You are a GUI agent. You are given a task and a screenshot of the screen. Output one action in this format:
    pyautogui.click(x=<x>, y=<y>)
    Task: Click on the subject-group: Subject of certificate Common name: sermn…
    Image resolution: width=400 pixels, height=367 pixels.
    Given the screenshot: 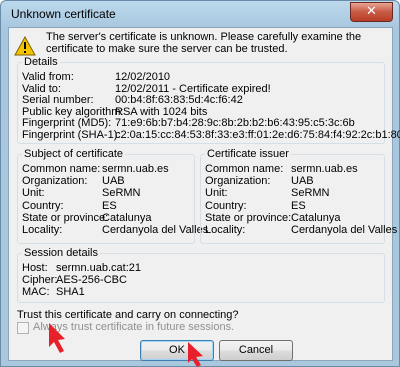 What is the action you would take?
    pyautogui.click(x=112, y=196)
    